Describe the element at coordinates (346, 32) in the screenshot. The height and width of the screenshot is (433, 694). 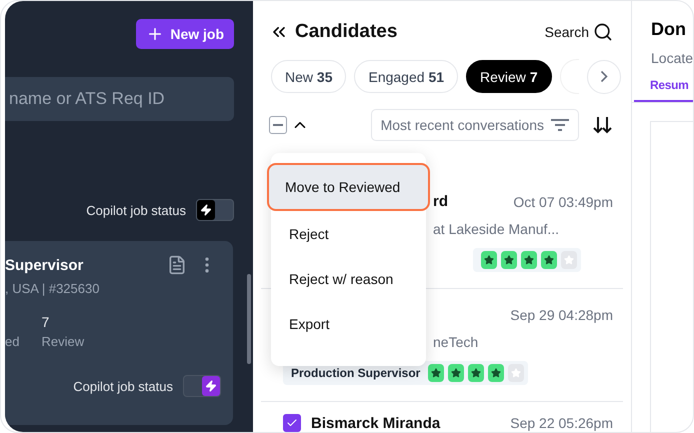
I see `panel-title: Candidates` at that location.